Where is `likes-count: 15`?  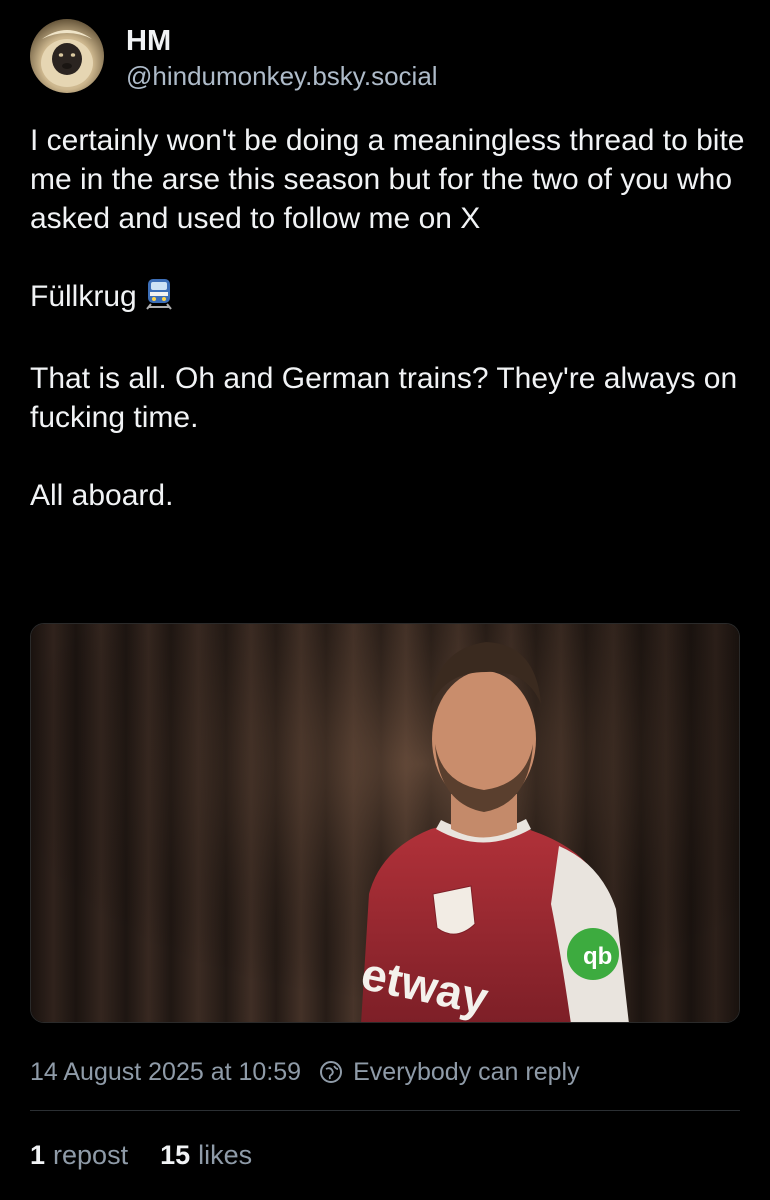 likes-count: 15 is located at coordinates (175, 1155).